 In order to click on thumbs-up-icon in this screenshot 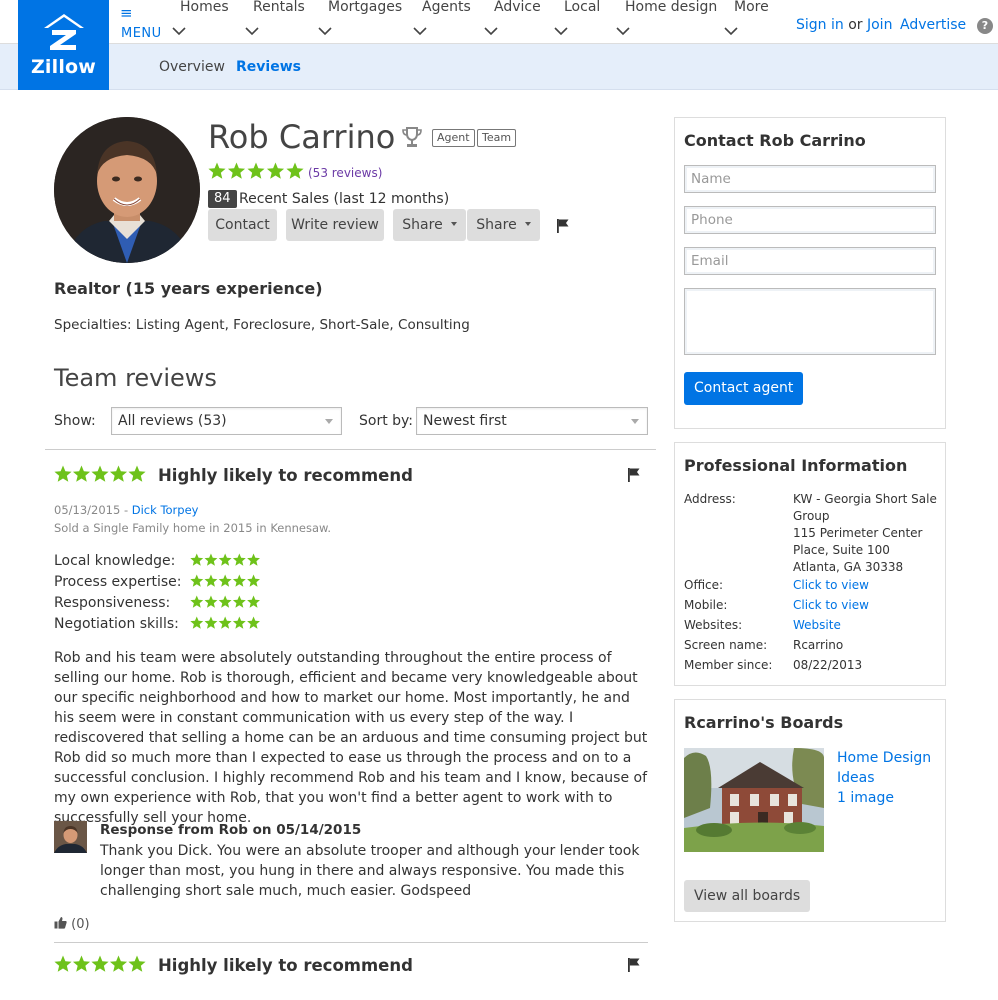, I will do `click(60, 923)`.